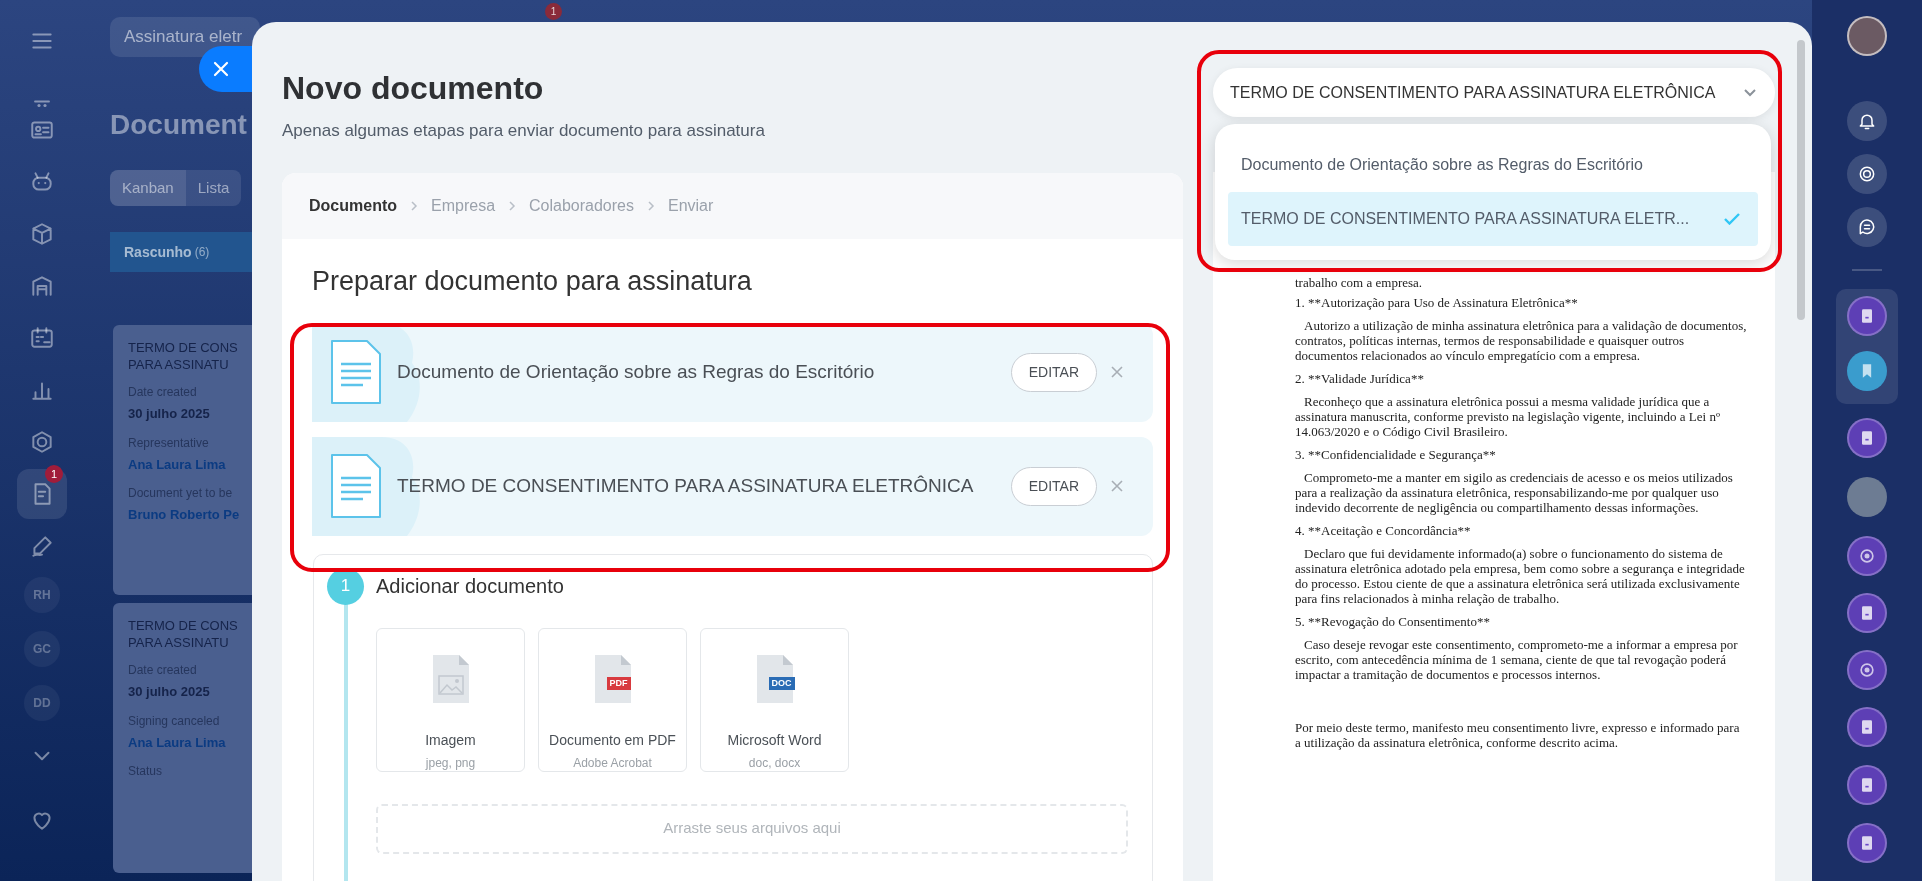 The height and width of the screenshot is (881, 1922). Describe the element at coordinates (1360, 378) in the screenshot. I see `preview-paragraph: 2. **Validade Jurídica**` at that location.